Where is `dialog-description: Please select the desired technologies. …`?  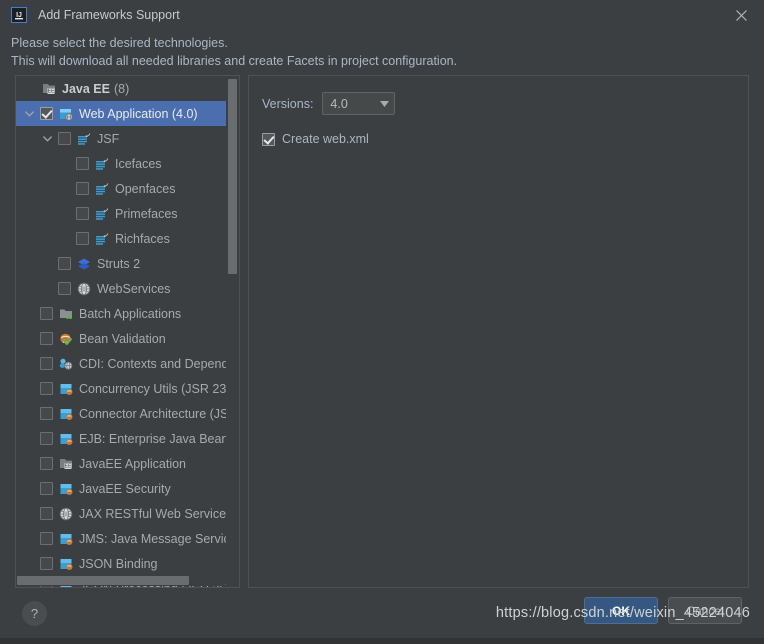 dialog-description: Please select the desired technologies. … is located at coordinates (382, 50).